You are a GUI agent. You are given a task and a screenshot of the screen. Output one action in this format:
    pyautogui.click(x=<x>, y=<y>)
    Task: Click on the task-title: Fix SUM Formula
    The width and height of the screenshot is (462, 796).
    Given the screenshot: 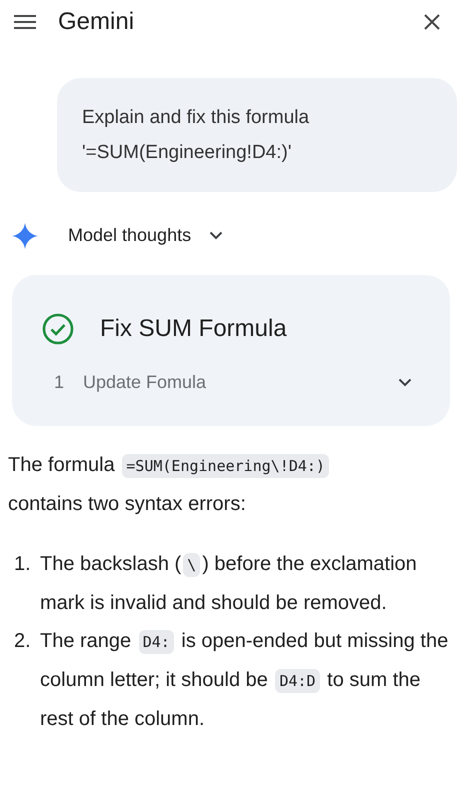 What is the action you would take?
    pyautogui.click(x=193, y=329)
    